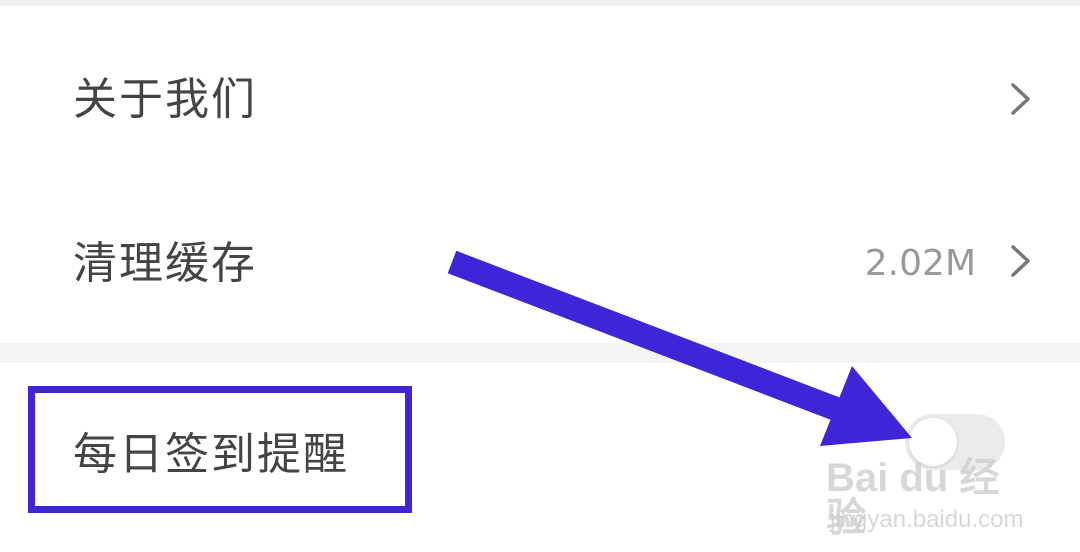 Image resolution: width=1080 pixels, height=552 pixels. I want to click on settings-item-label: 清理缓存, so click(165, 263).